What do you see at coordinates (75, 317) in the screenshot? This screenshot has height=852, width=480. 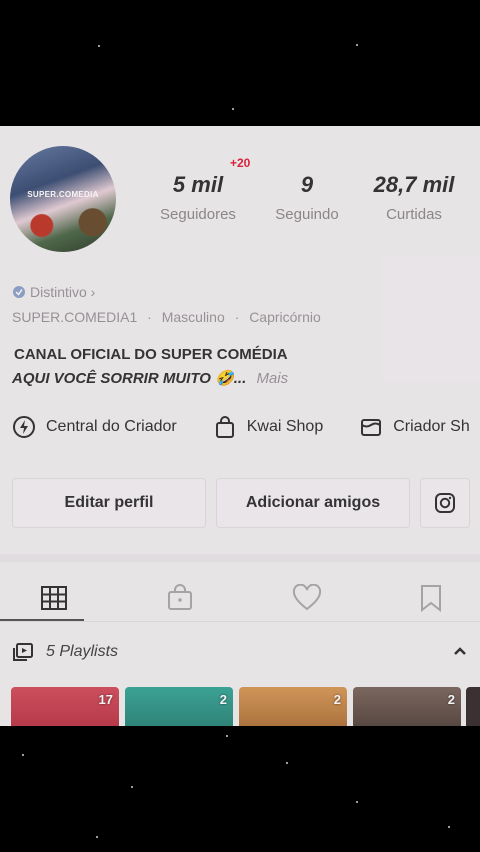 I see `username: SUPER.COMEDIA1` at bounding box center [75, 317].